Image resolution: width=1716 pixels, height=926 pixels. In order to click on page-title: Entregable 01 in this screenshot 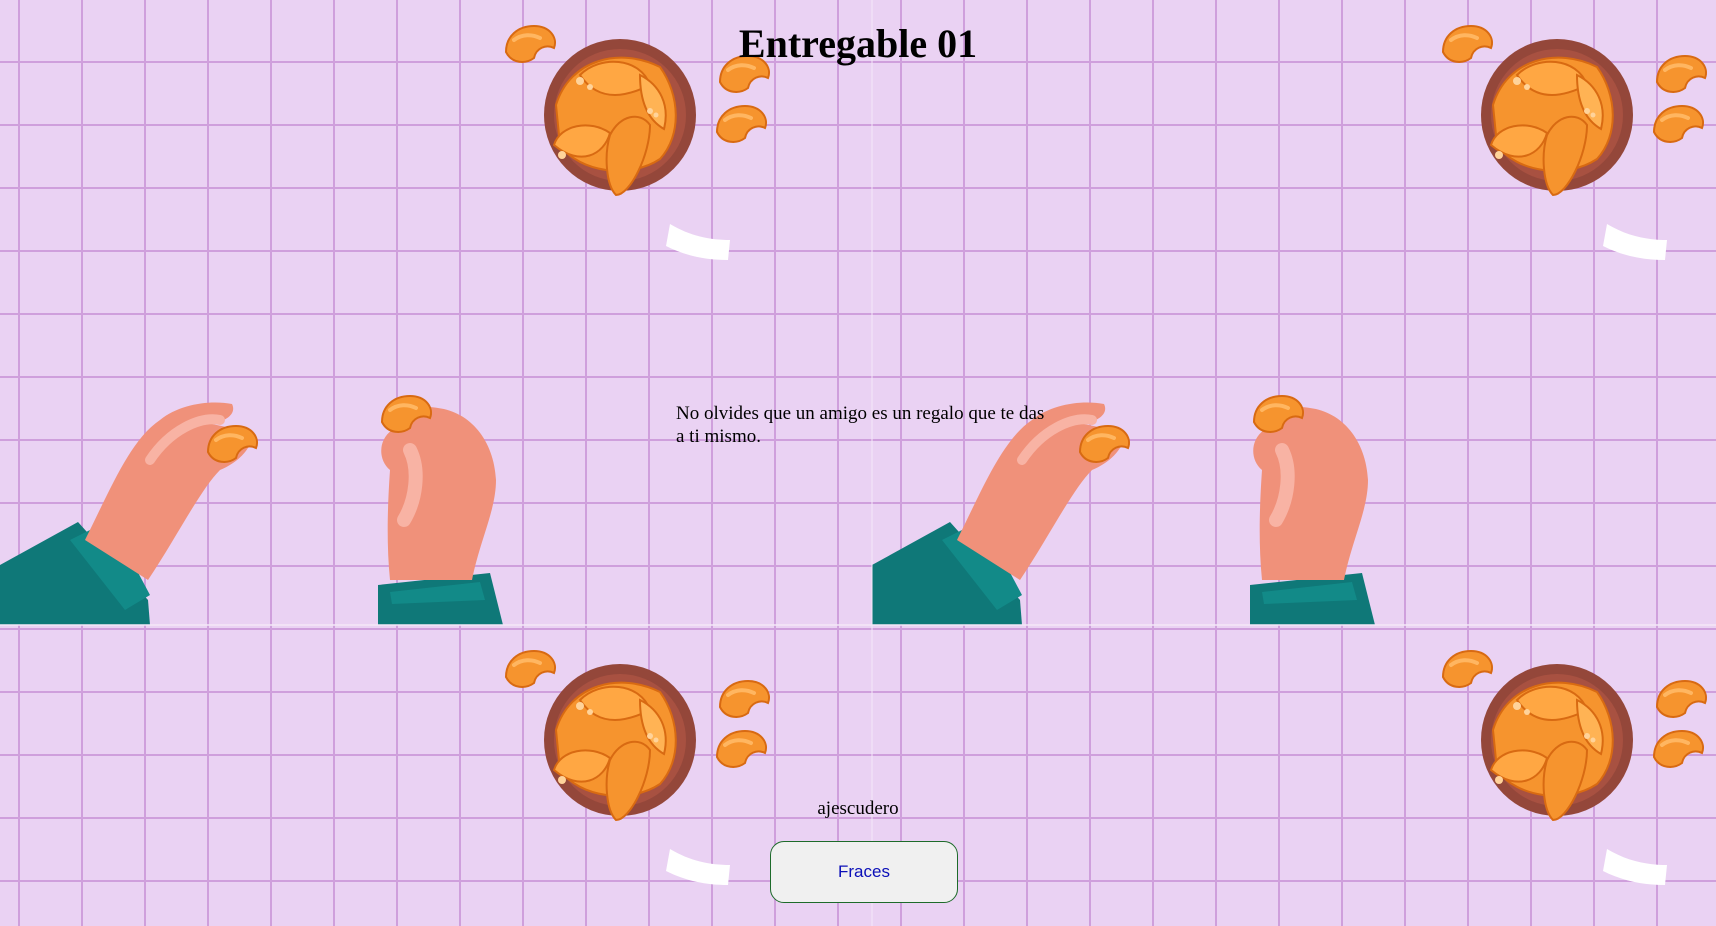, I will do `click(858, 43)`.